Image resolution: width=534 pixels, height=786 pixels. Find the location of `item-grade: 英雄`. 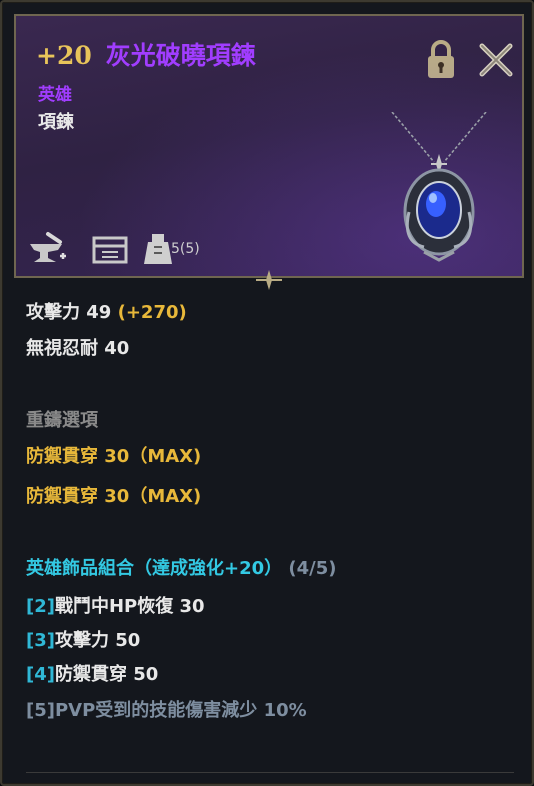

item-grade: 英雄 is located at coordinates (55, 95).